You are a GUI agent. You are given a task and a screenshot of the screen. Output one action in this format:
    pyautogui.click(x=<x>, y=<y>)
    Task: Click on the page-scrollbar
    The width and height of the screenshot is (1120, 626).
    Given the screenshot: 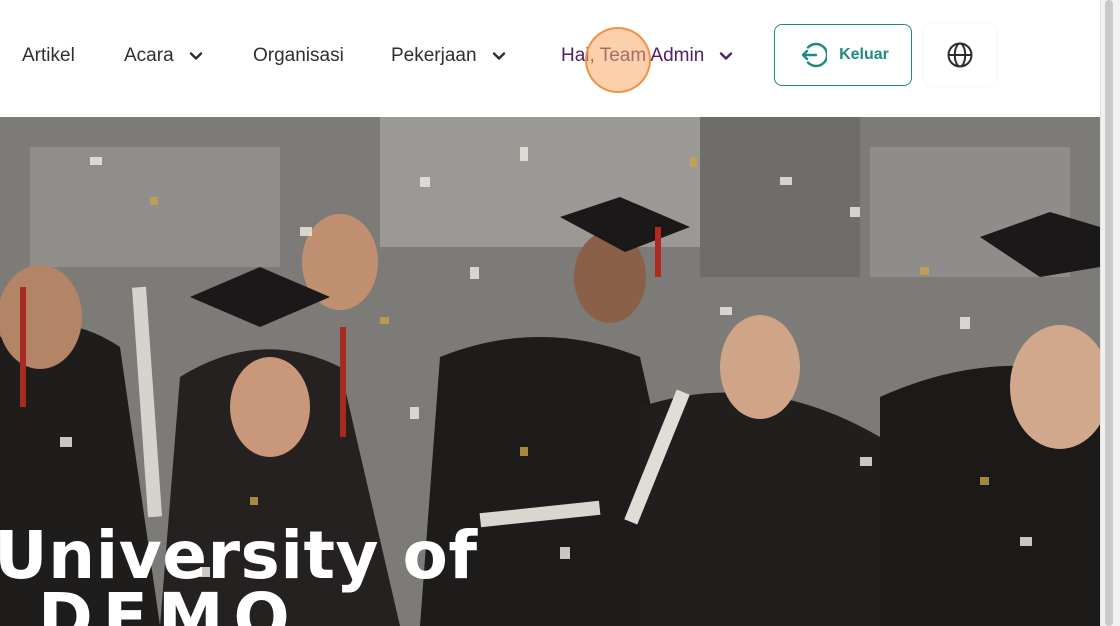 What is the action you would take?
    pyautogui.click(x=1110, y=313)
    